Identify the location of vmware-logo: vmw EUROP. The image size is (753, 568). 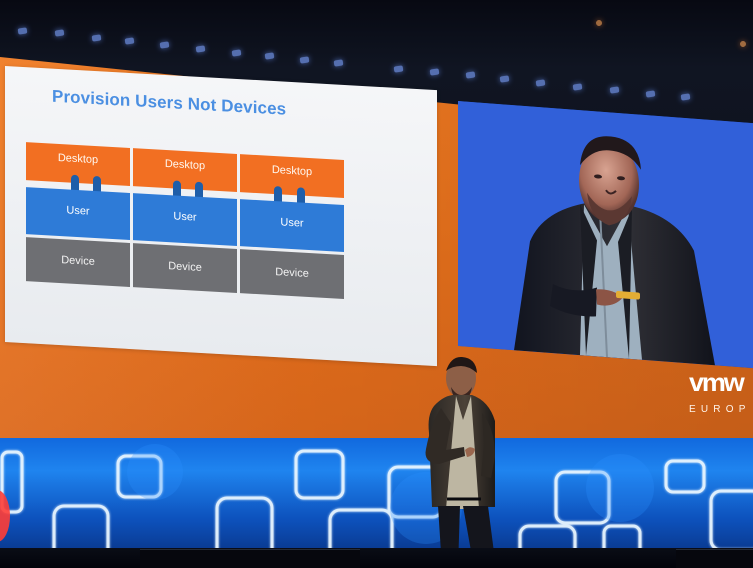
(721, 396).